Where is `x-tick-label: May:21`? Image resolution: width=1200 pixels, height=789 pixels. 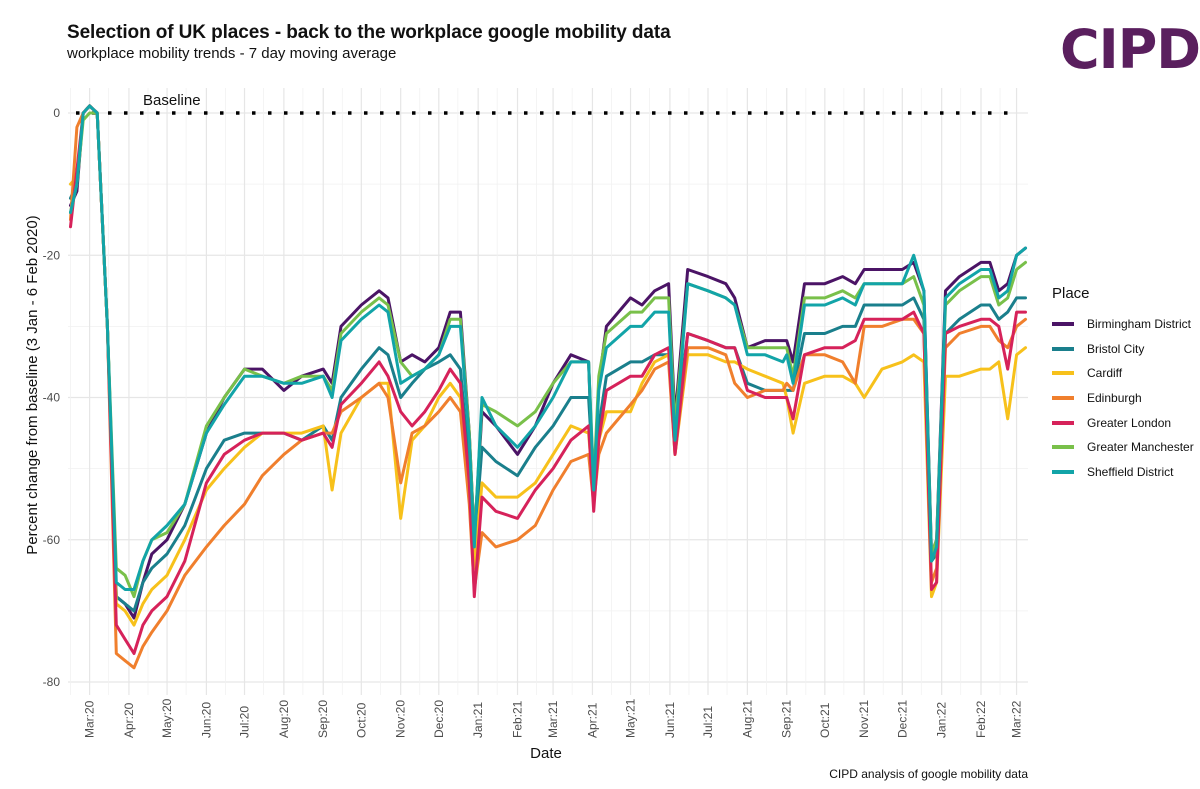 x-tick-label: May:21 is located at coordinates (631, 718).